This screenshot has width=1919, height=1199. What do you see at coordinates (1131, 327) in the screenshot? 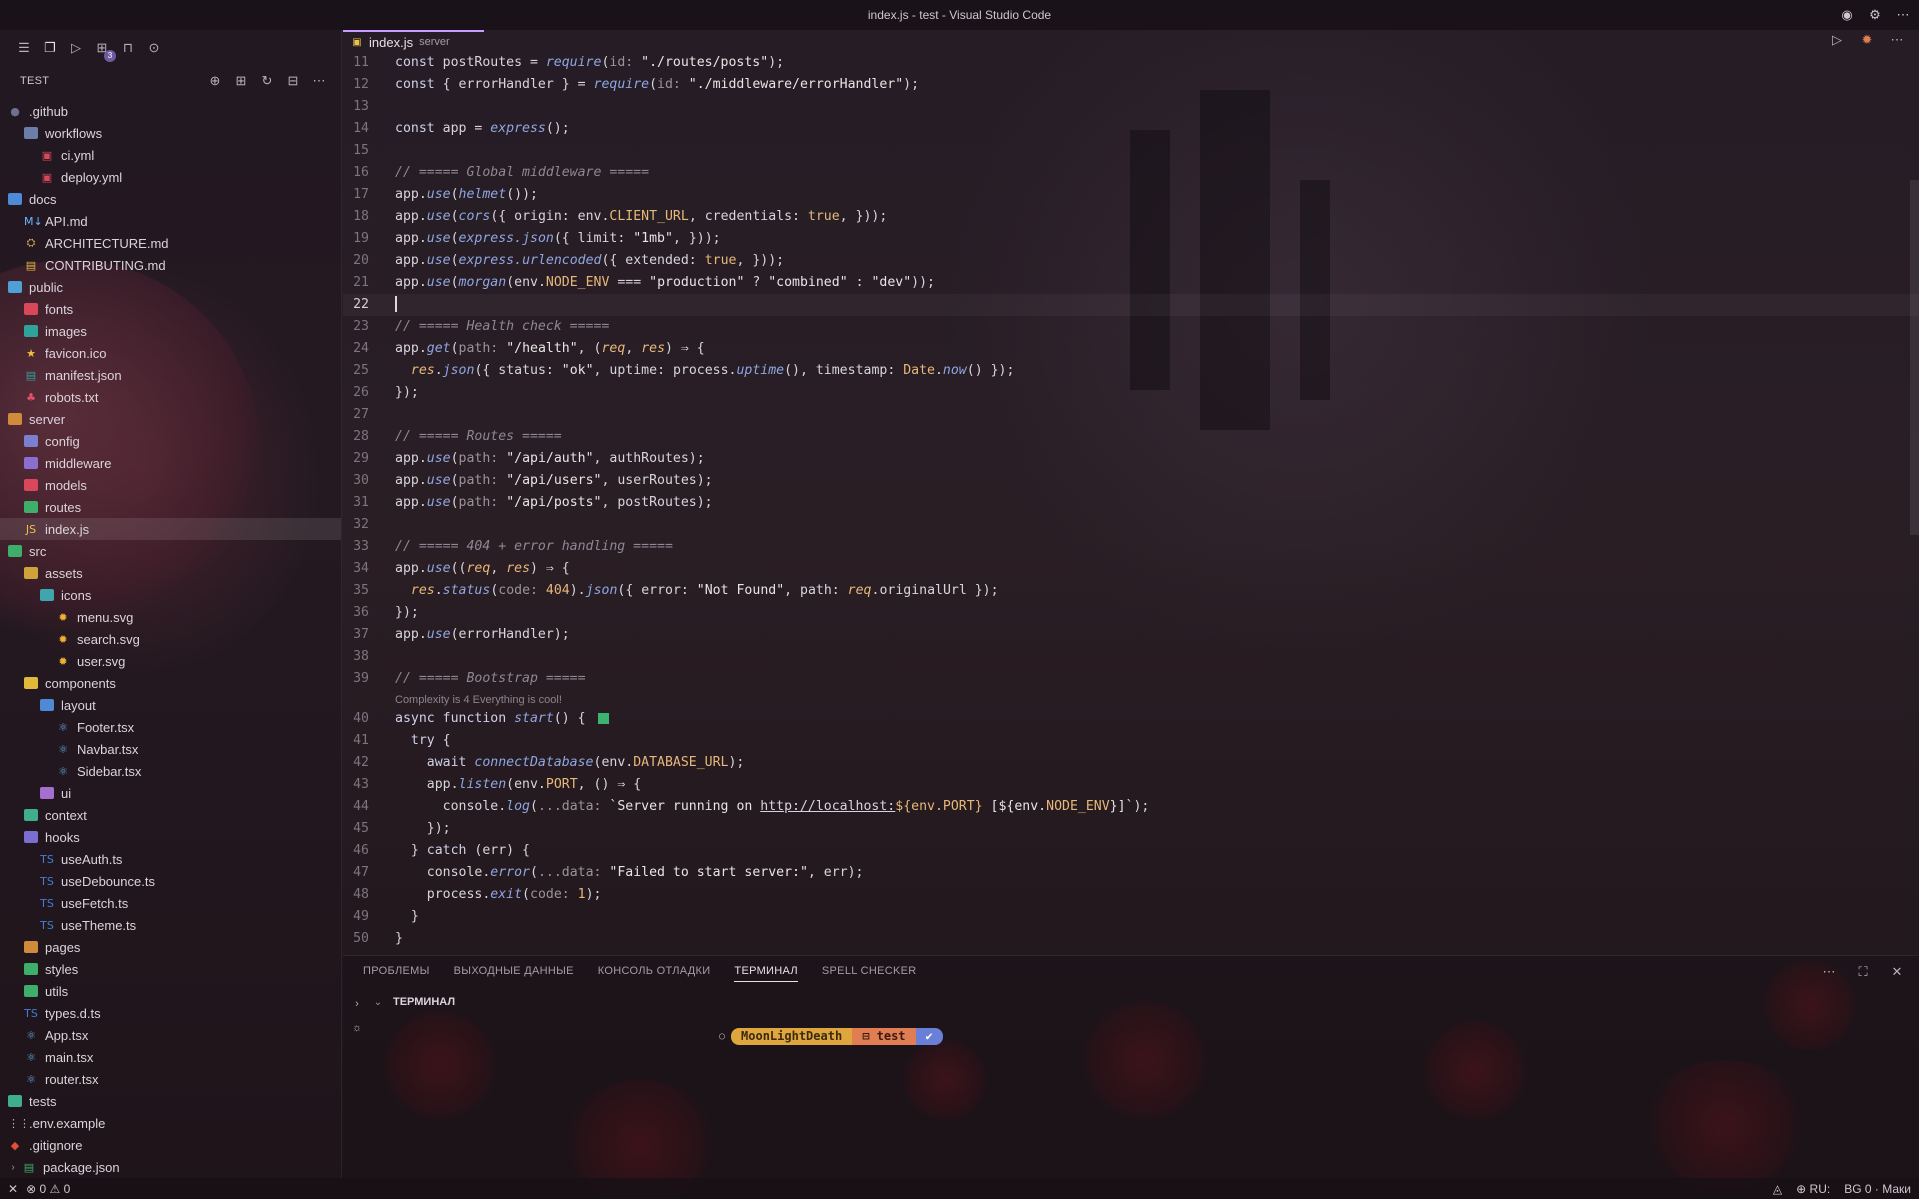
I see `code-line: 23 // ===== Health check =====` at bounding box center [1131, 327].